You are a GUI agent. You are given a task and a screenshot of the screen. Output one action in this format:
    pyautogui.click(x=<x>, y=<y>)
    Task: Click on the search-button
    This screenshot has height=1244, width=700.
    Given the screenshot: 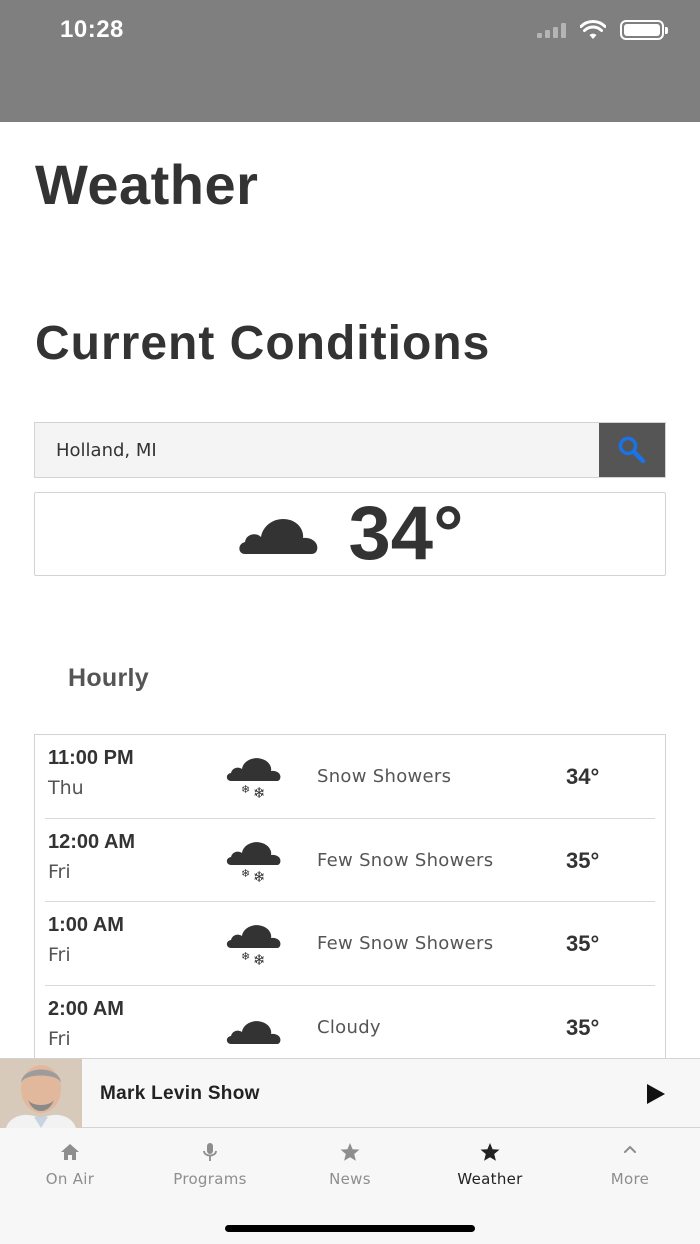 What is the action you would take?
    pyautogui.click(x=632, y=450)
    